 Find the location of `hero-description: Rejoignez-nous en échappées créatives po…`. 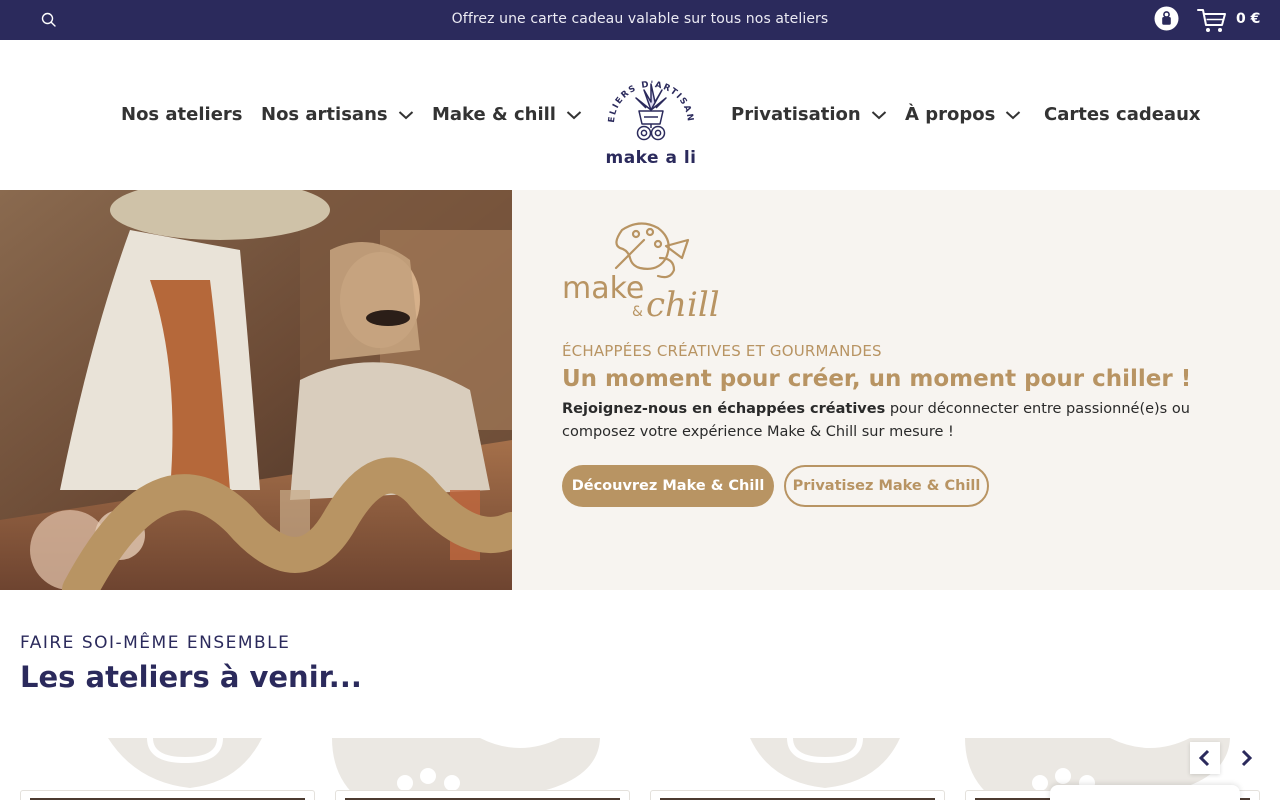

hero-description: Rejoignez-nous en échappées créatives po… is located at coordinates (882, 421).